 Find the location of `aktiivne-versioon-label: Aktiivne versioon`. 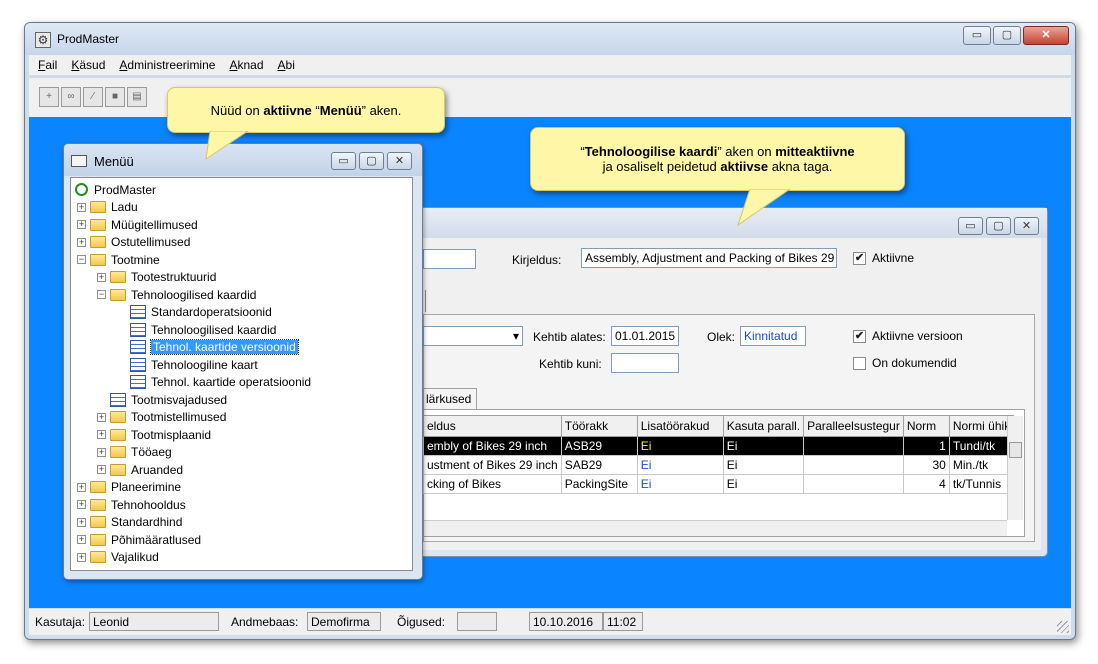

aktiivne-versioon-label: Aktiivne versioon is located at coordinates (917, 336).